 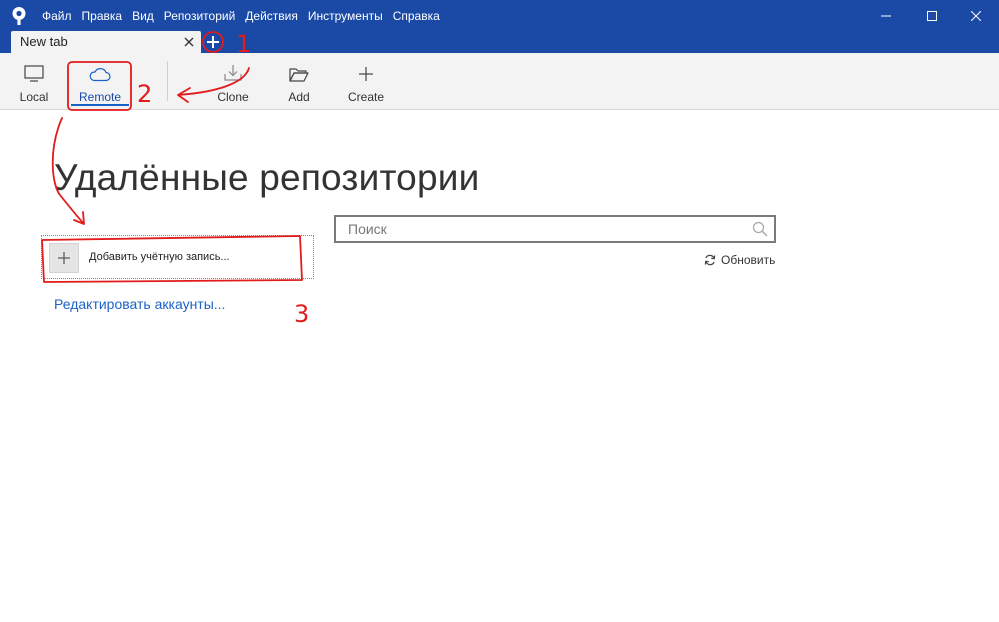 What do you see at coordinates (100, 105) in the screenshot?
I see `active-tab-indicator` at bounding box center [100, 105].